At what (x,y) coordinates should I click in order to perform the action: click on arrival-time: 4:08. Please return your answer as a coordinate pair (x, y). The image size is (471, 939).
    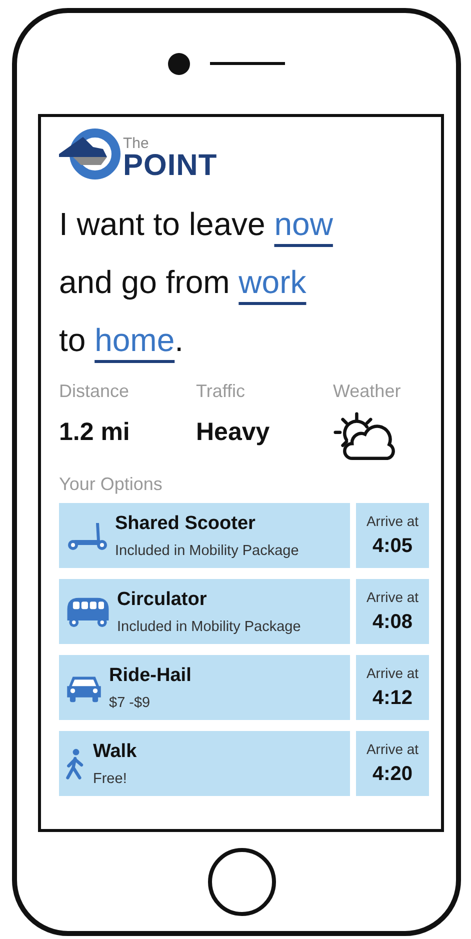
    Looking at the image, I should click on (392, 622).